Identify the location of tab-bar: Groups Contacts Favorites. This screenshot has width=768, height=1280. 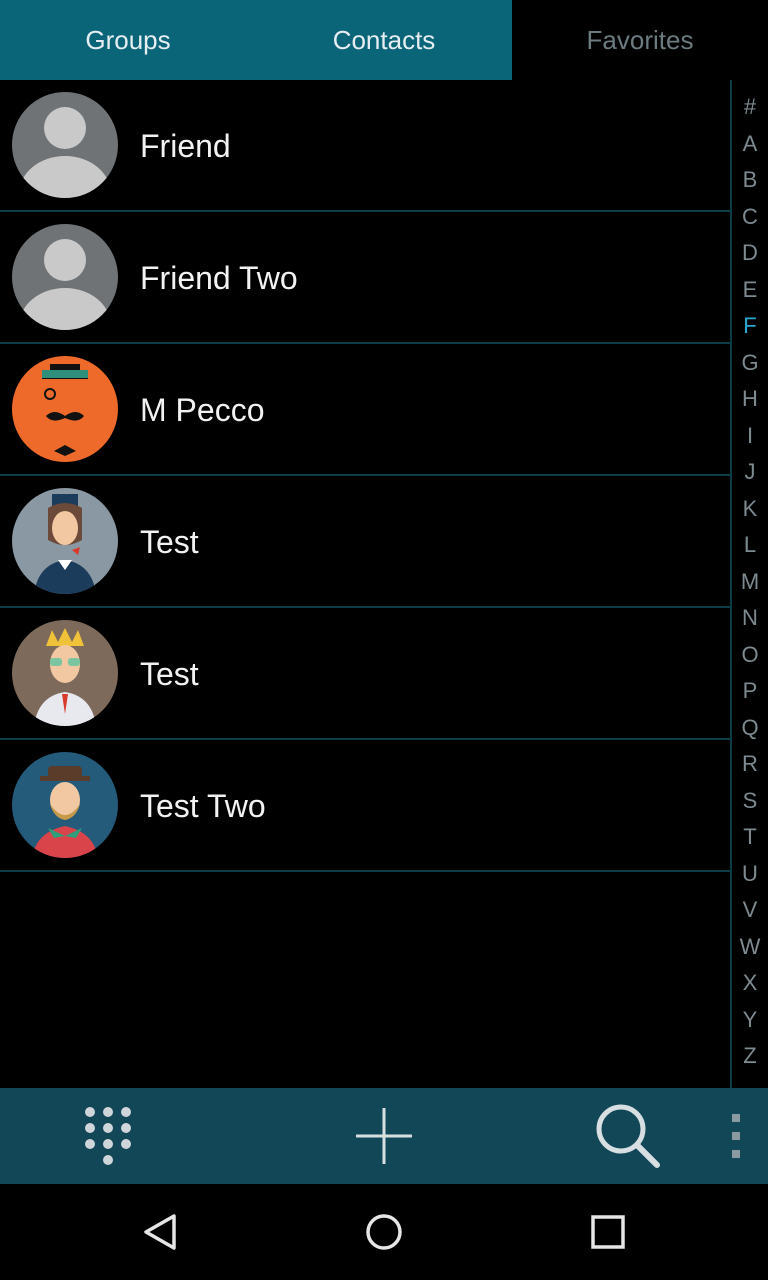
(384, 40).